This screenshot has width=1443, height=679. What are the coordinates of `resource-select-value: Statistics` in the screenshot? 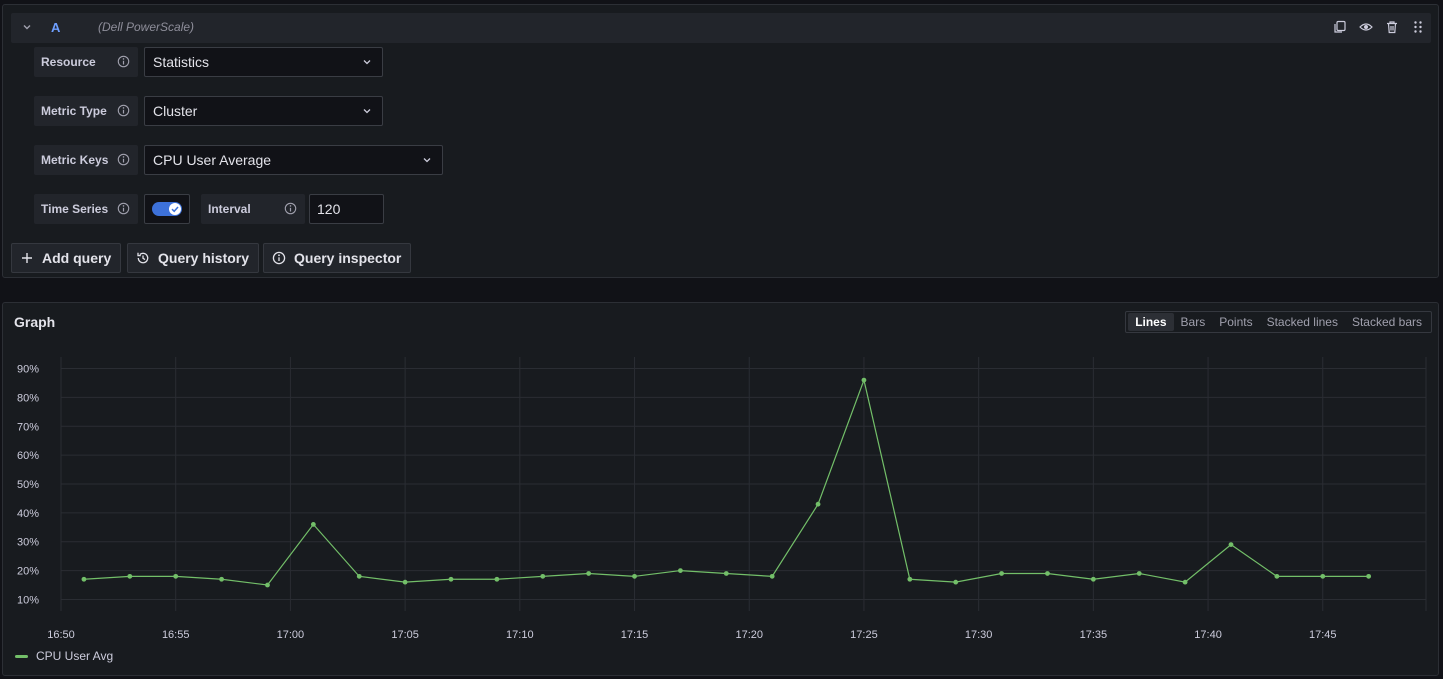 It's located at (181, 62).